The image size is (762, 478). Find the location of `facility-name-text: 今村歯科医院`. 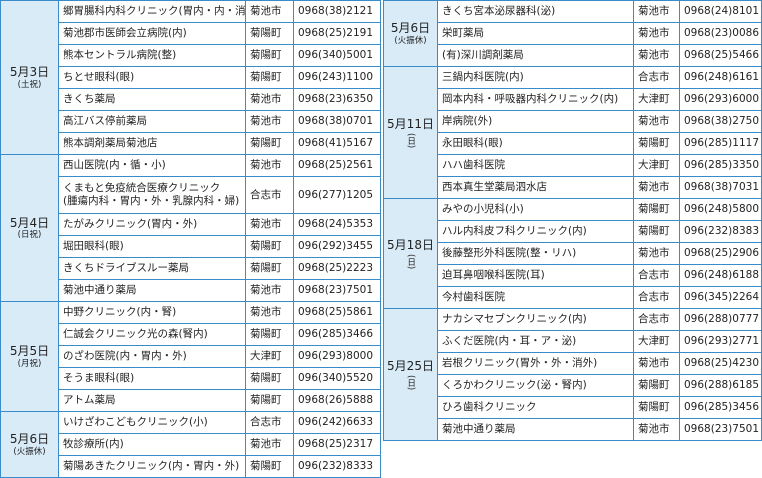

facility-name-text: 今村歯科医院 is located at coordinates (473, 297).